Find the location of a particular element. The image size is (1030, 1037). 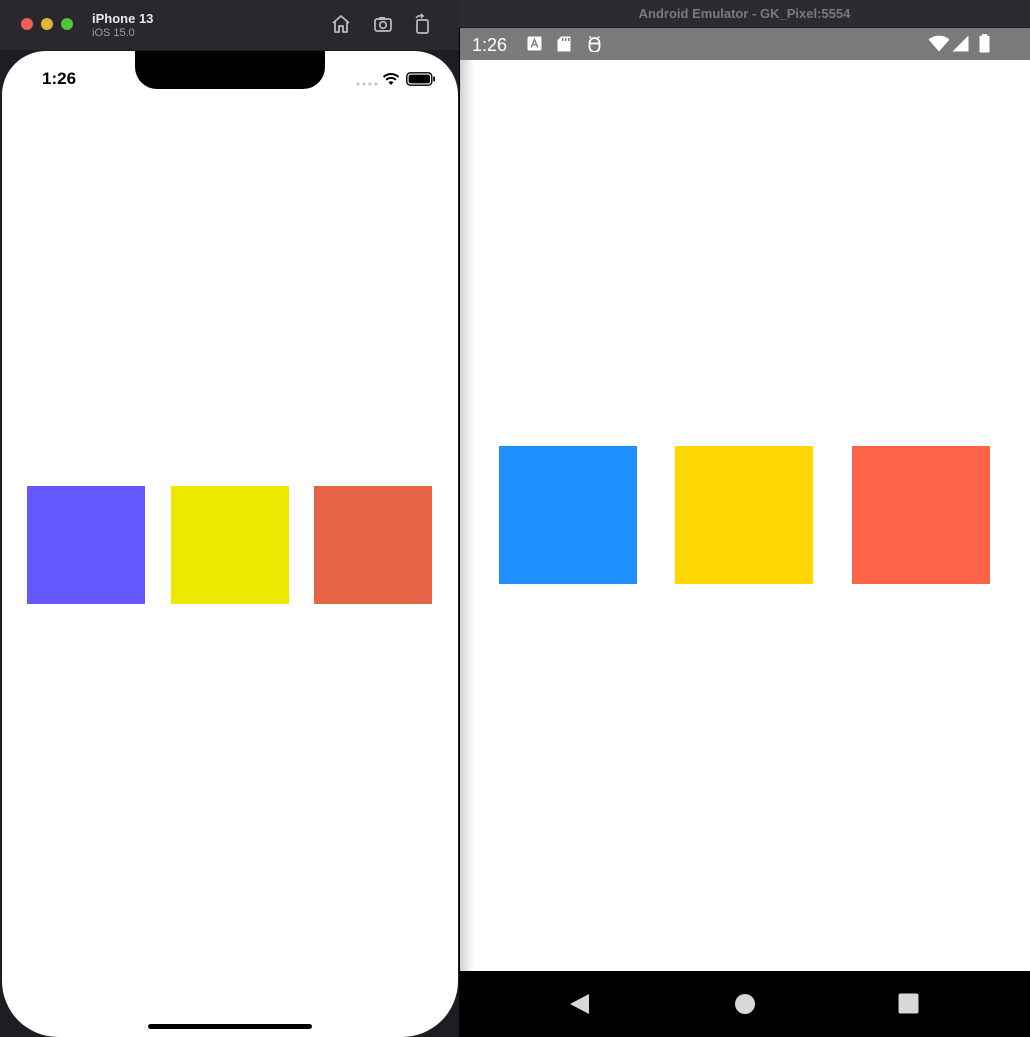

android-debug-icon is located at coordinates (594, 44).